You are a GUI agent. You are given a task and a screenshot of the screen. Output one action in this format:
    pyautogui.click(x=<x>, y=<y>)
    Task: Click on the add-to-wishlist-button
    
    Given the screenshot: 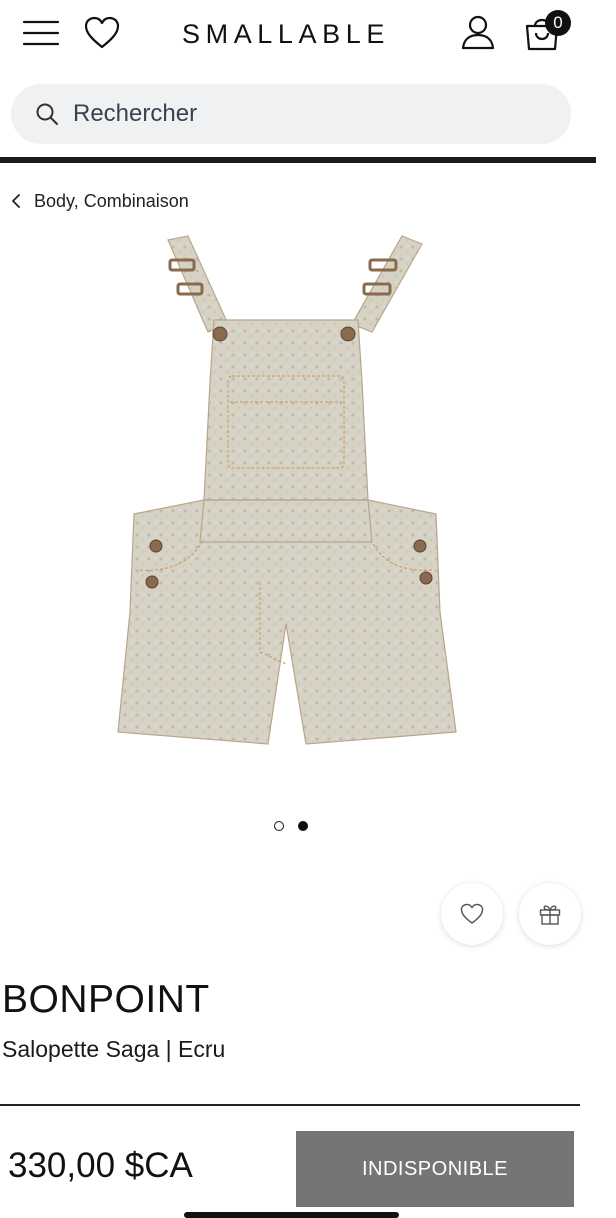 What is the action you would take?
    pyautogui.click(x=472, y=914)
    